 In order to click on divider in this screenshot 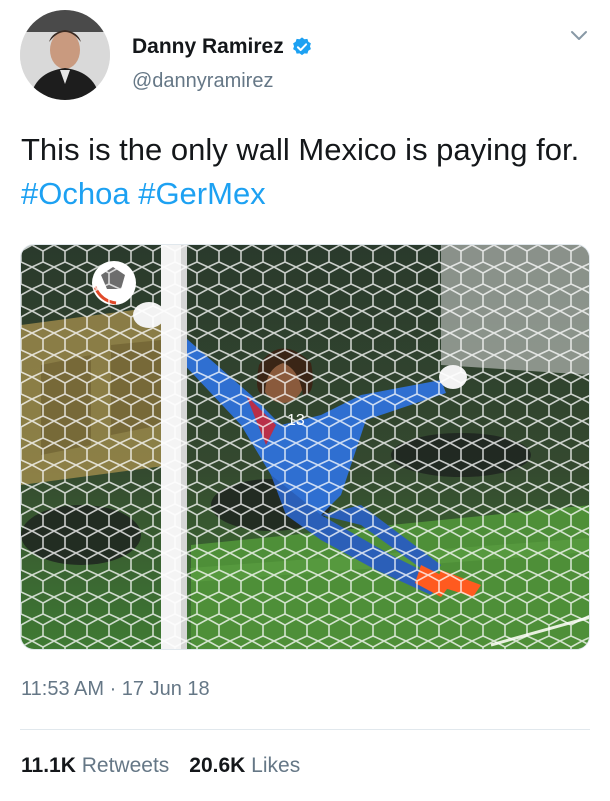, I will do `click(305, 729)`.